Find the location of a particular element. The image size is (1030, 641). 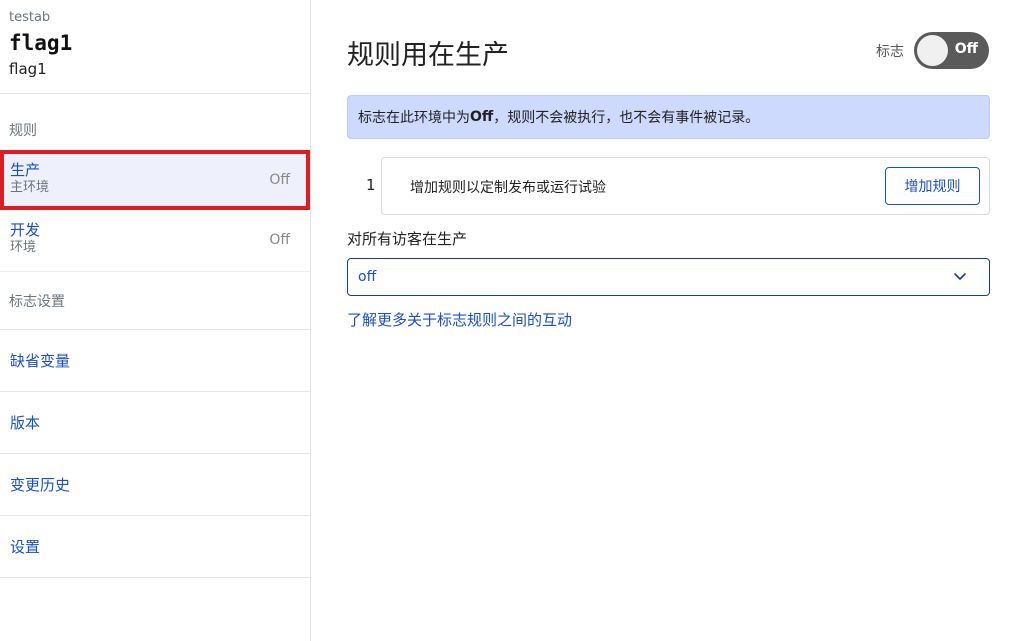

learn-more-link: 了解更多关于标志规则之间的互动 is located at coordinates (459, 319).